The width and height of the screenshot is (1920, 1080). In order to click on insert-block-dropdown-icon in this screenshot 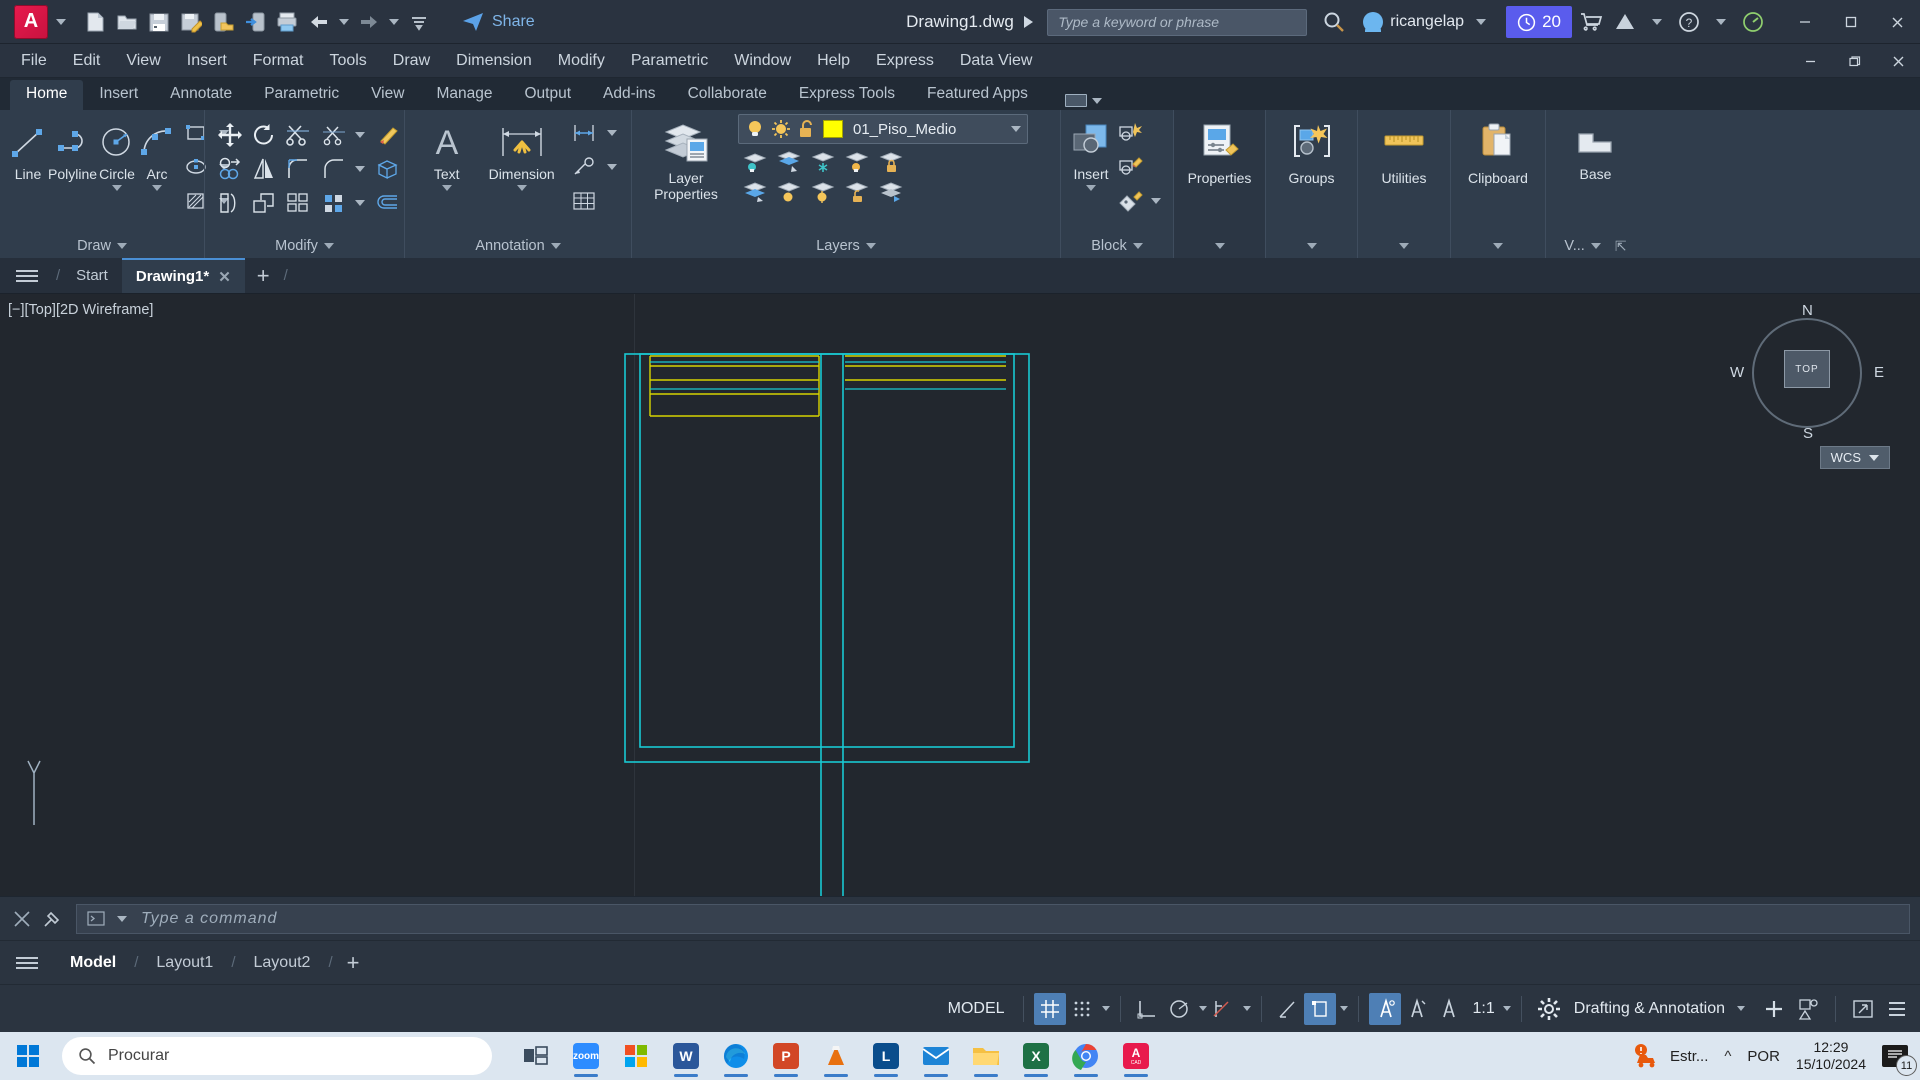, I will do `click(1091, 188)`.